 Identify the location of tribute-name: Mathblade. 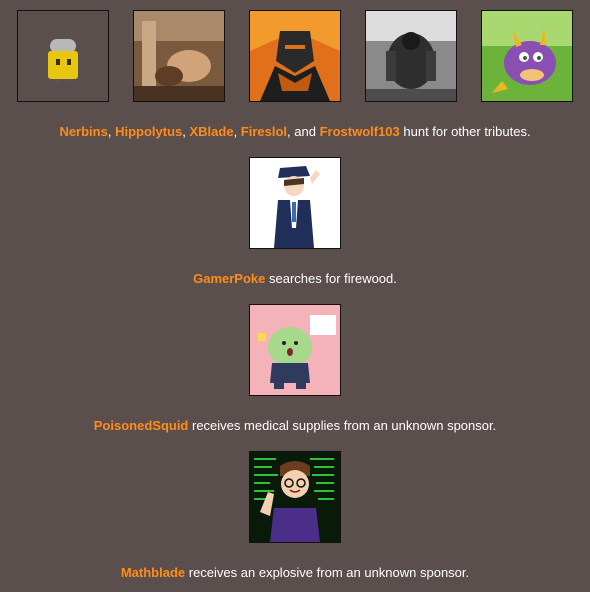
(153, 572).